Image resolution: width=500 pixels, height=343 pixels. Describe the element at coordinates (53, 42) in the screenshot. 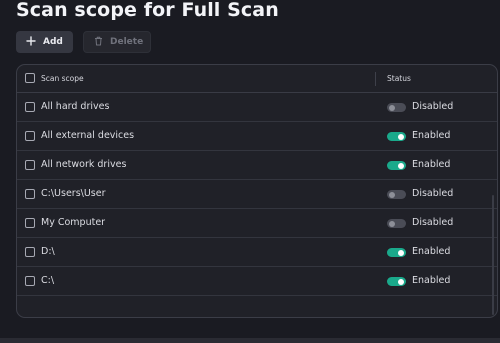

I see `add-button-label: Add` at that location.